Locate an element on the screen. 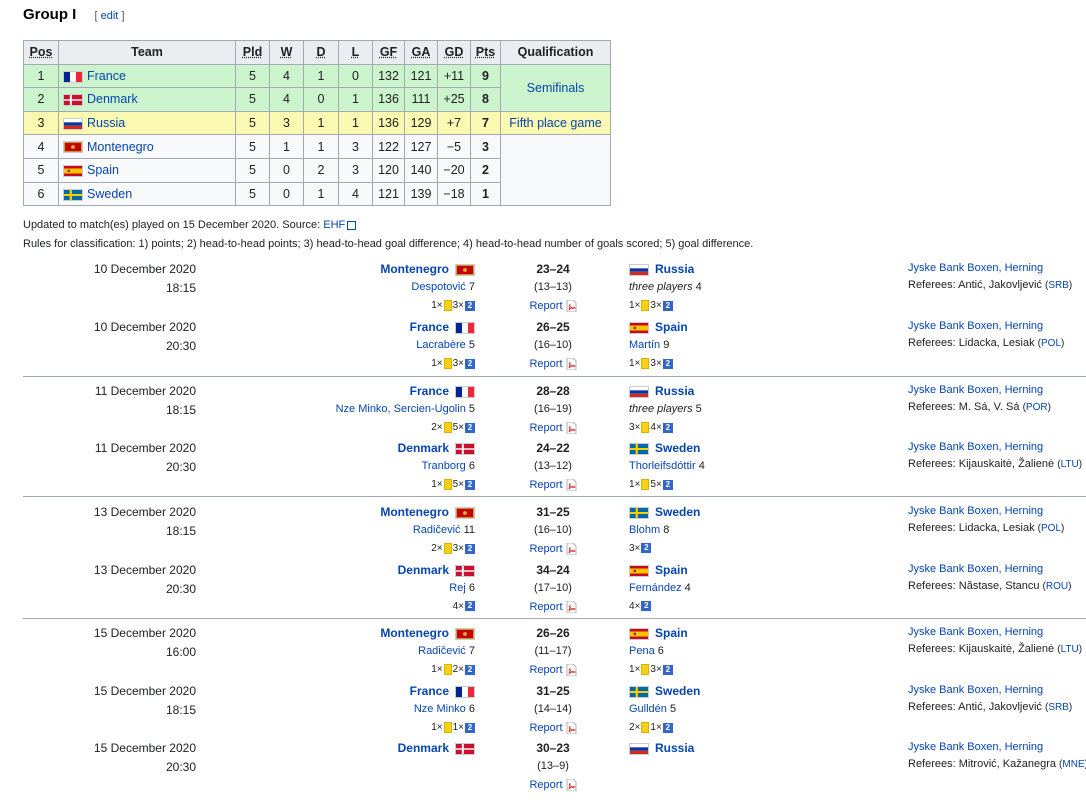 This screenshot has width=1086, height=800. semifinals-link: Semifinals is located at coordinates (556, 88).